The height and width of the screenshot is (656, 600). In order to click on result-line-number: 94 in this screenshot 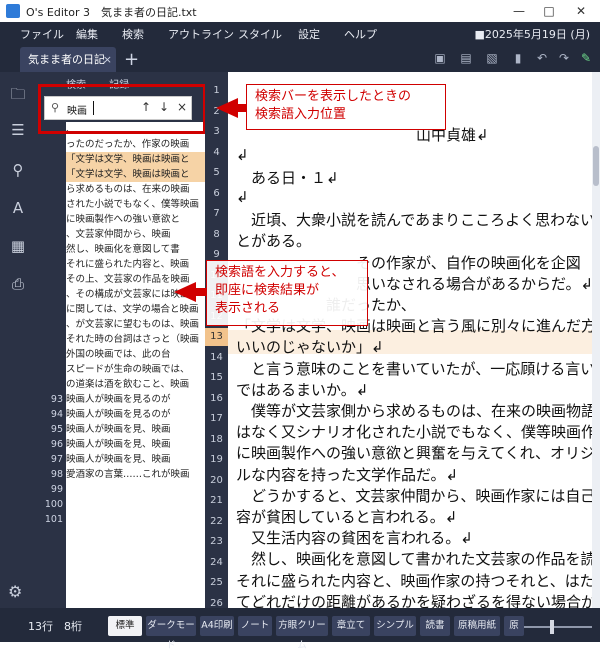, I will do `click(56, 414)`.